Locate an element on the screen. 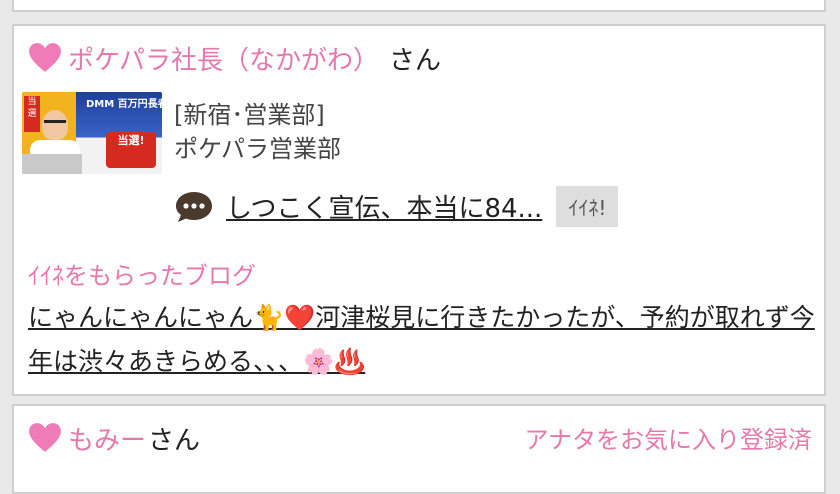 The image size is (840, 494). thumbnail-caption: DMM 百万円長者 is located at coordinates (124, 104).